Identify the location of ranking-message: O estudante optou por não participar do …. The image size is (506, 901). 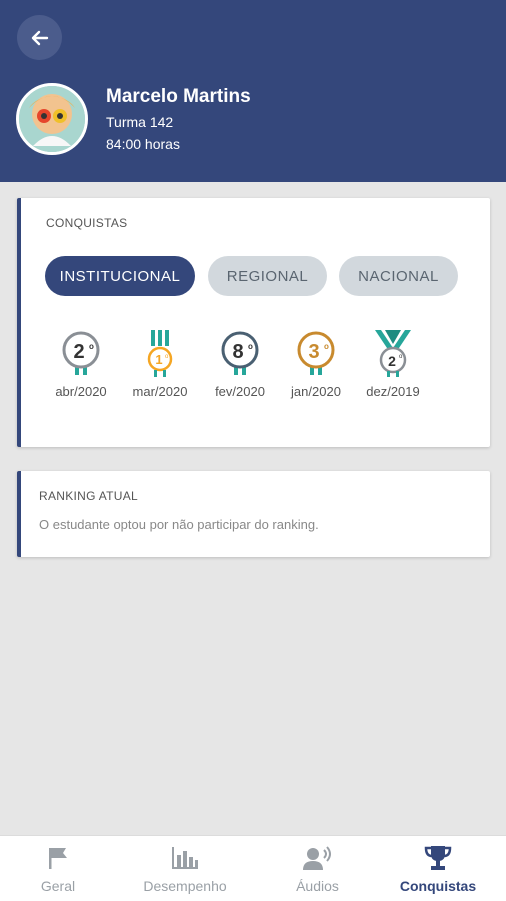
(179, 524).